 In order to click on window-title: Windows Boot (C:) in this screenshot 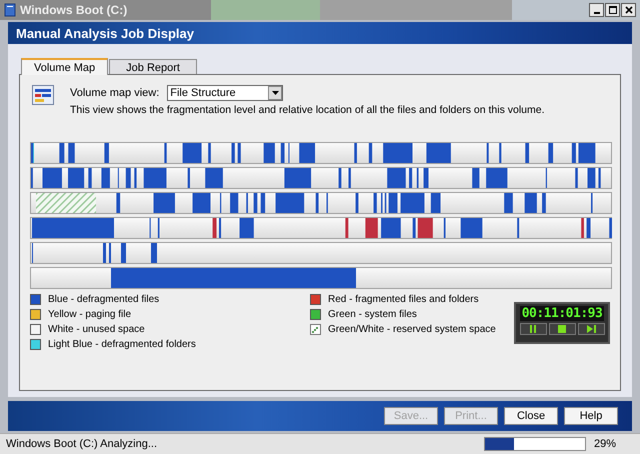, I will do `click(74, 10)`.